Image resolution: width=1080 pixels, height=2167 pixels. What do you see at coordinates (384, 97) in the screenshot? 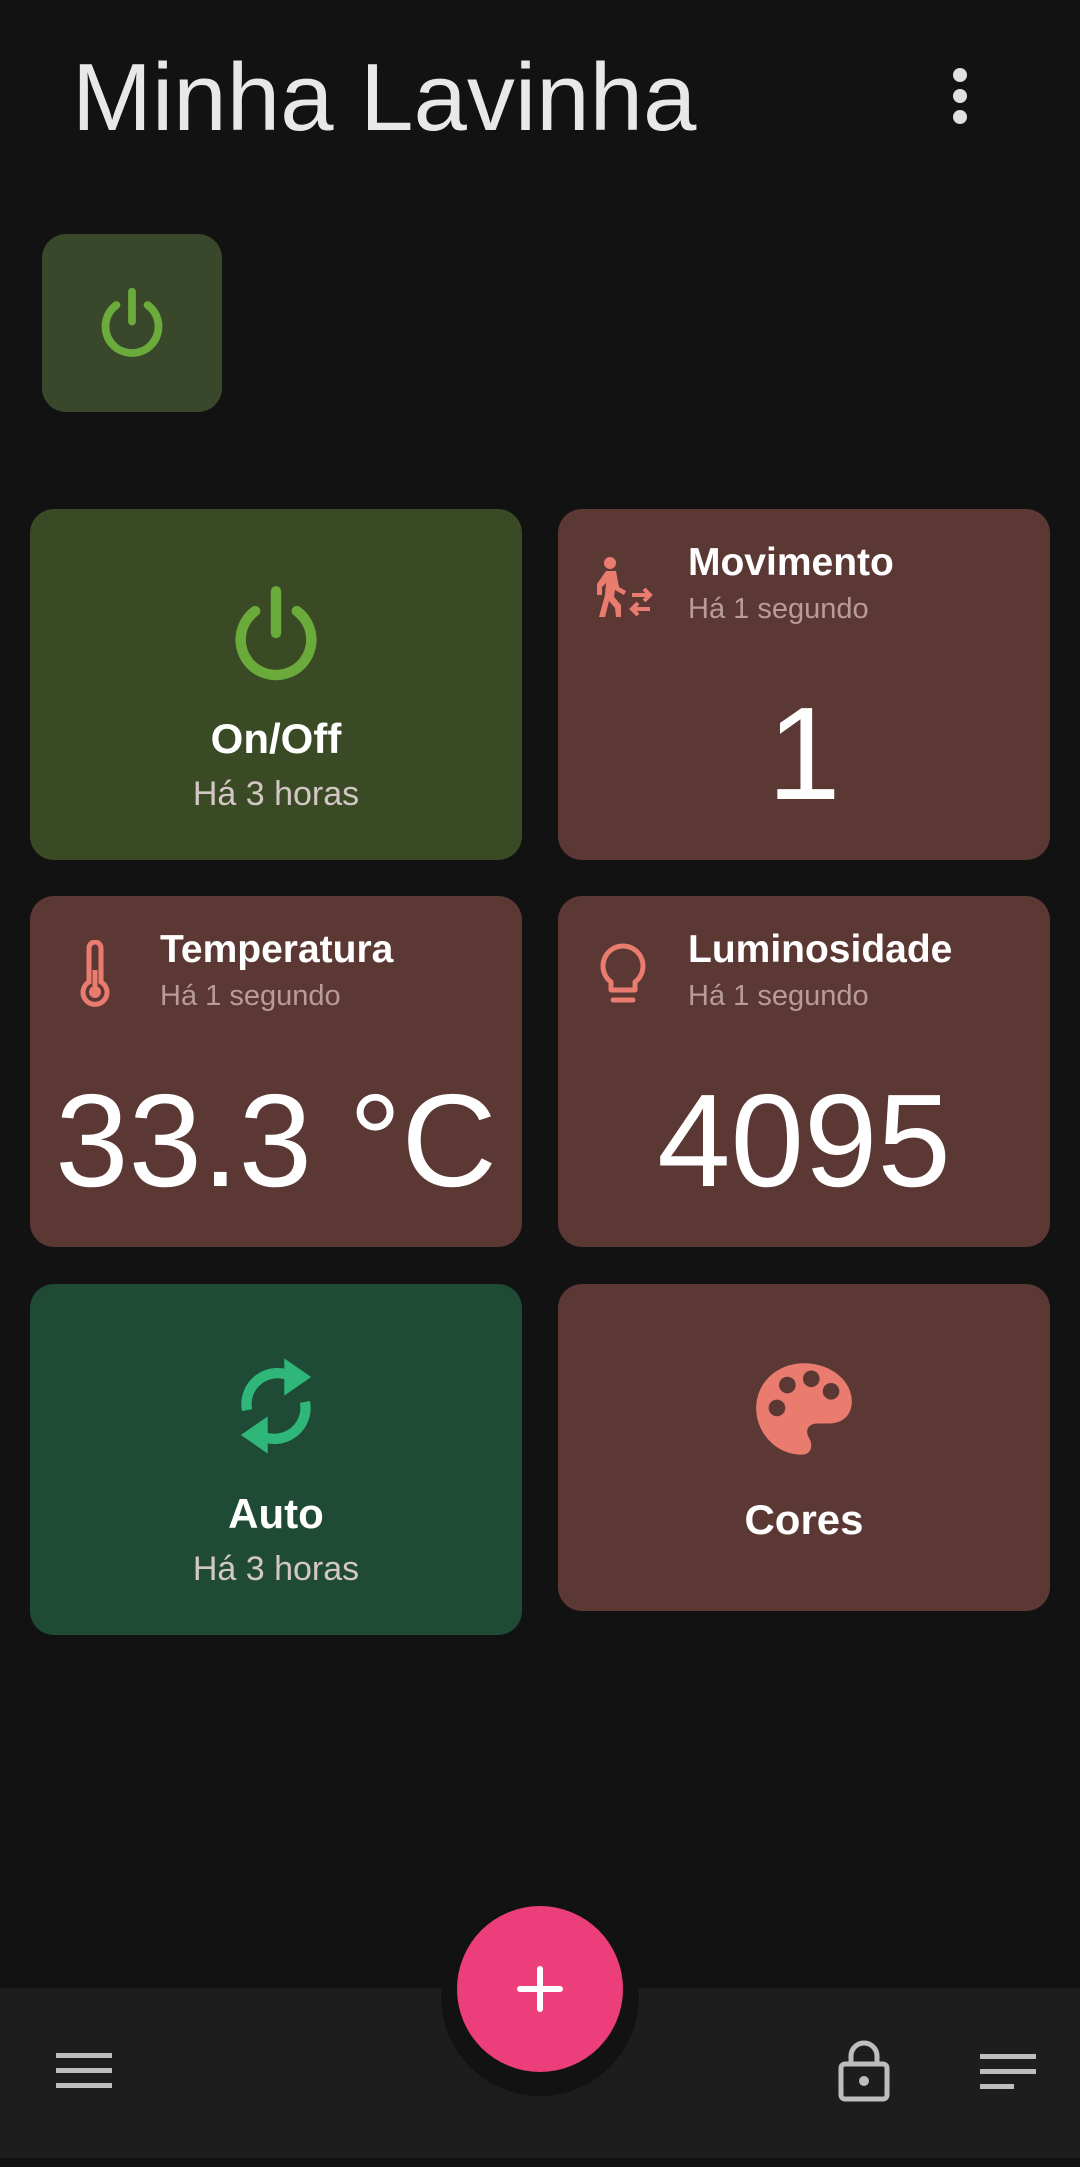
I see `app-title: Minha Lavinha` at bounding box center [384, 97].